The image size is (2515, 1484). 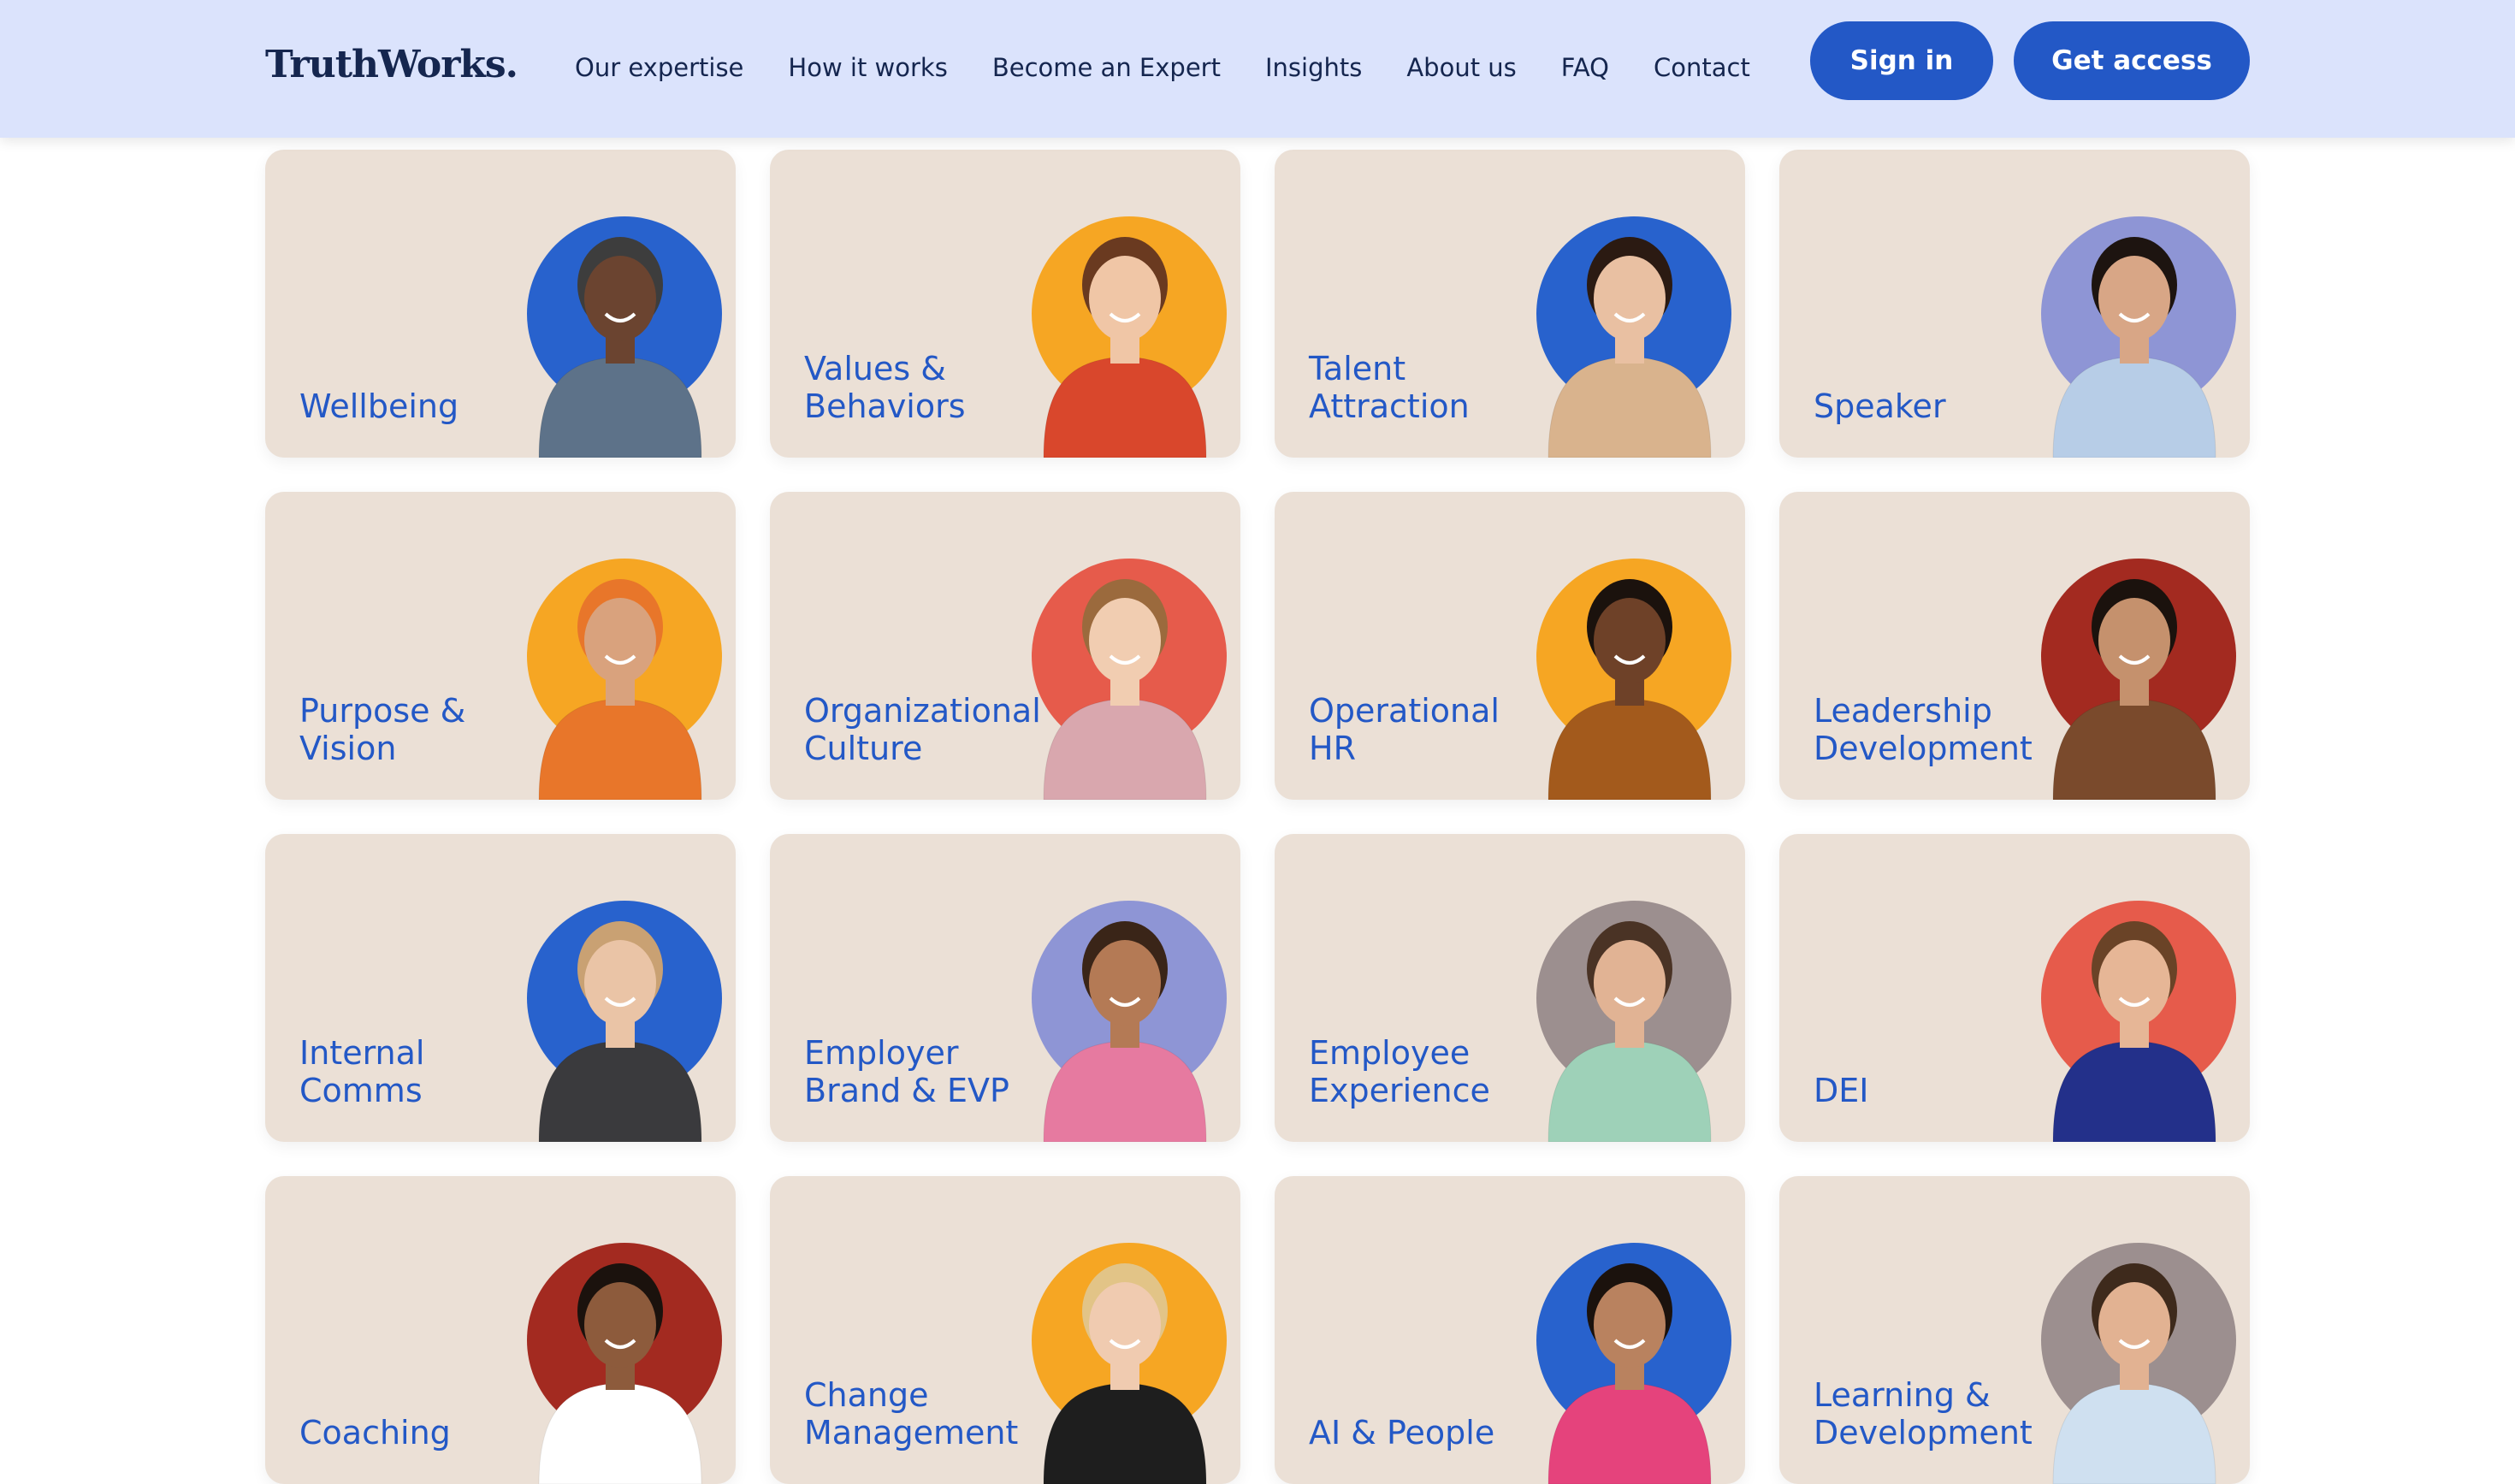 I want to click on card-label: Operational HR, so click(x=1404, y=729).